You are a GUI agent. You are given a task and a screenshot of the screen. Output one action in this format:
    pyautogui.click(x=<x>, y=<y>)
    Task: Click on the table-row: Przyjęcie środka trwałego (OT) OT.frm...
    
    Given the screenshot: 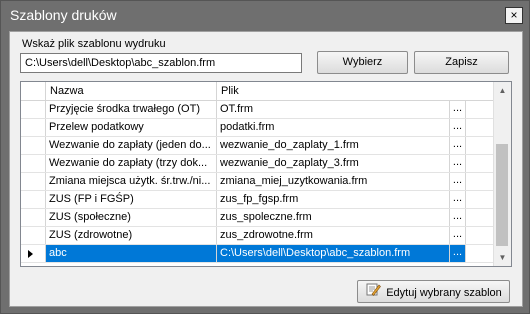 What is the action you would take?
    pyautogui.click(x=258, y=110)
    